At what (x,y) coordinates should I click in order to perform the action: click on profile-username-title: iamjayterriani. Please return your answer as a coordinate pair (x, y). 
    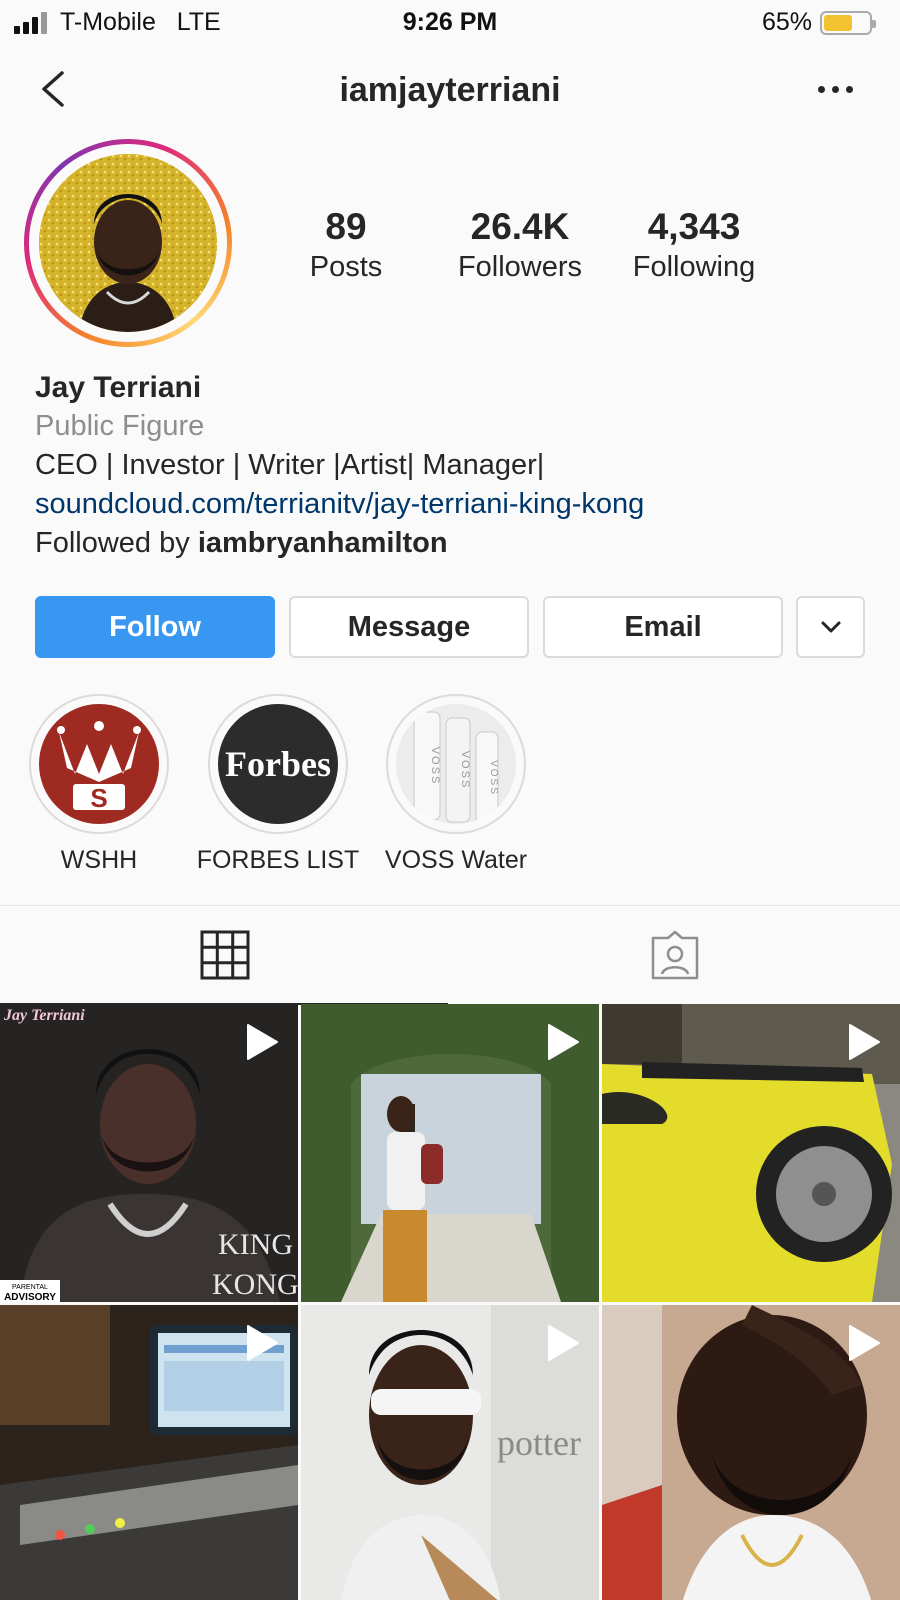
    Looking at the image, I should click on (450, 90).